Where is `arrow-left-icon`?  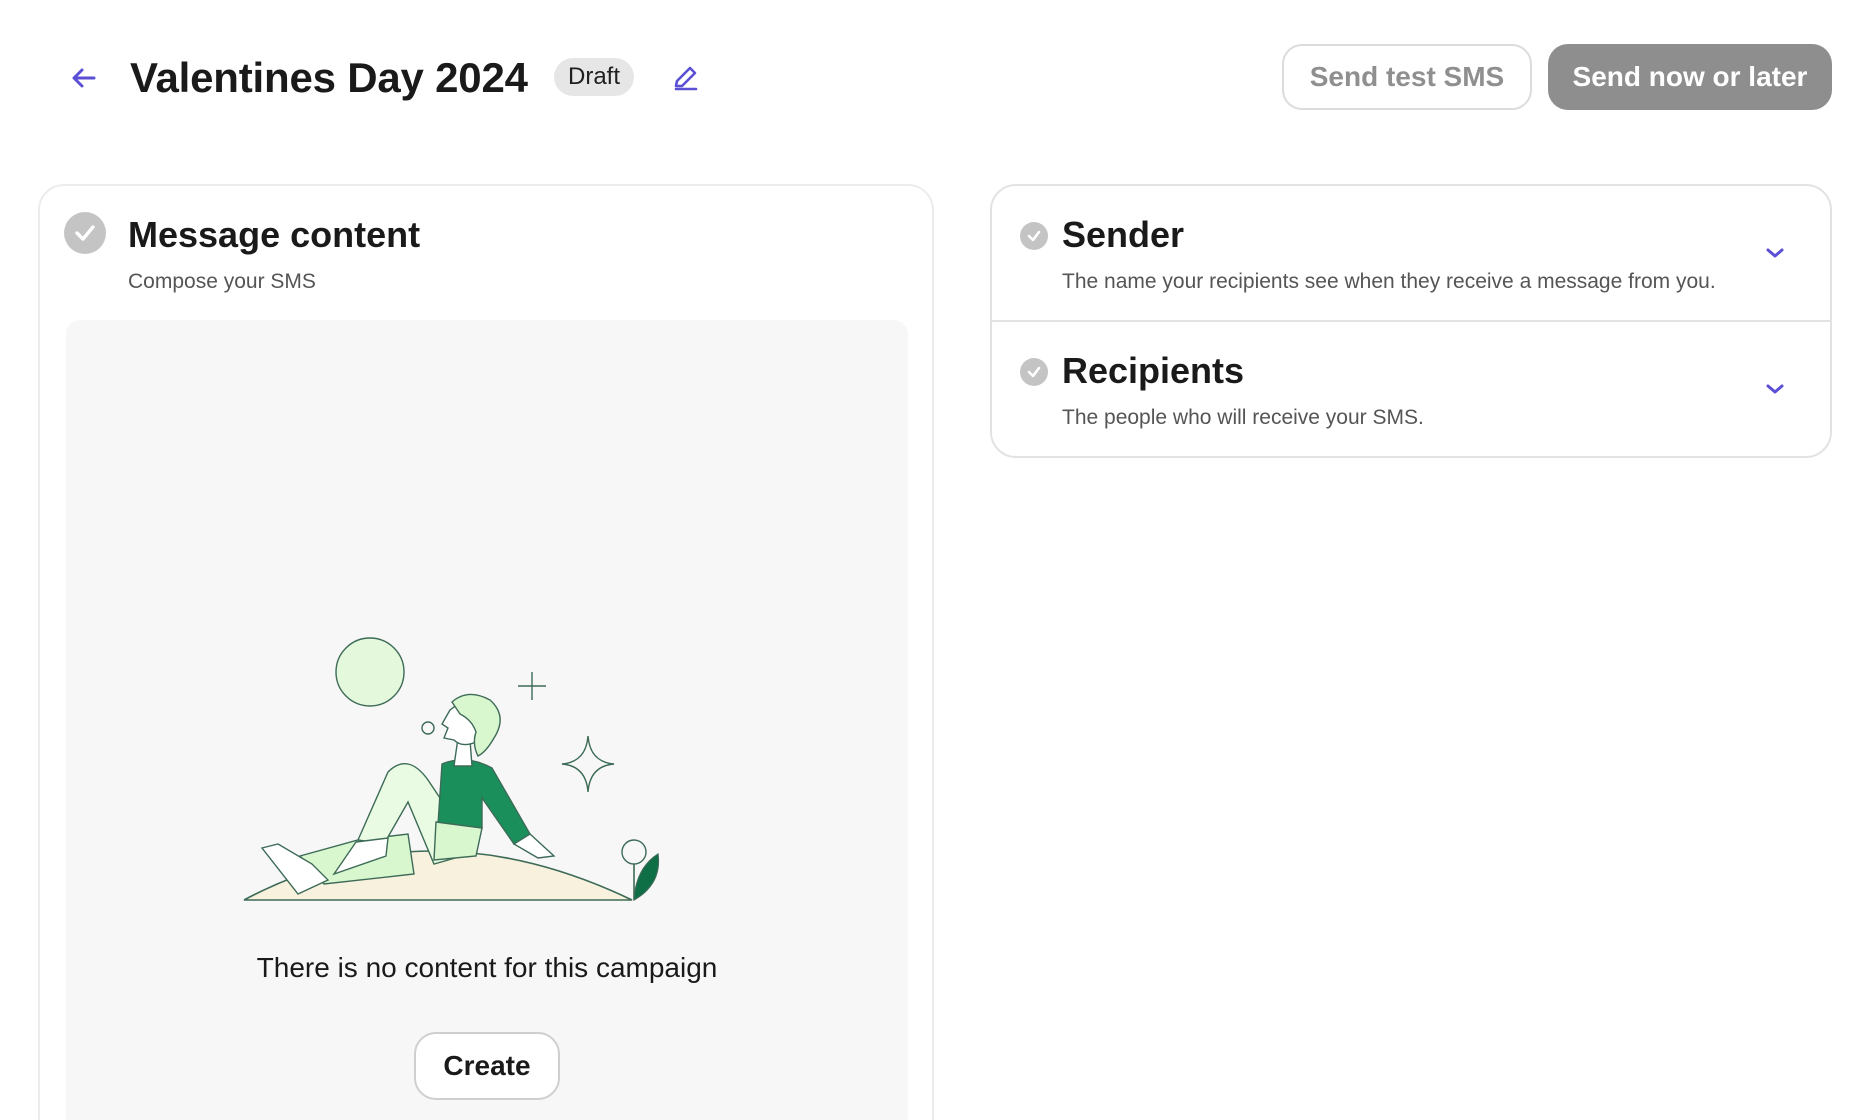
arrow-left-icon is located at coordinates (84, 78).